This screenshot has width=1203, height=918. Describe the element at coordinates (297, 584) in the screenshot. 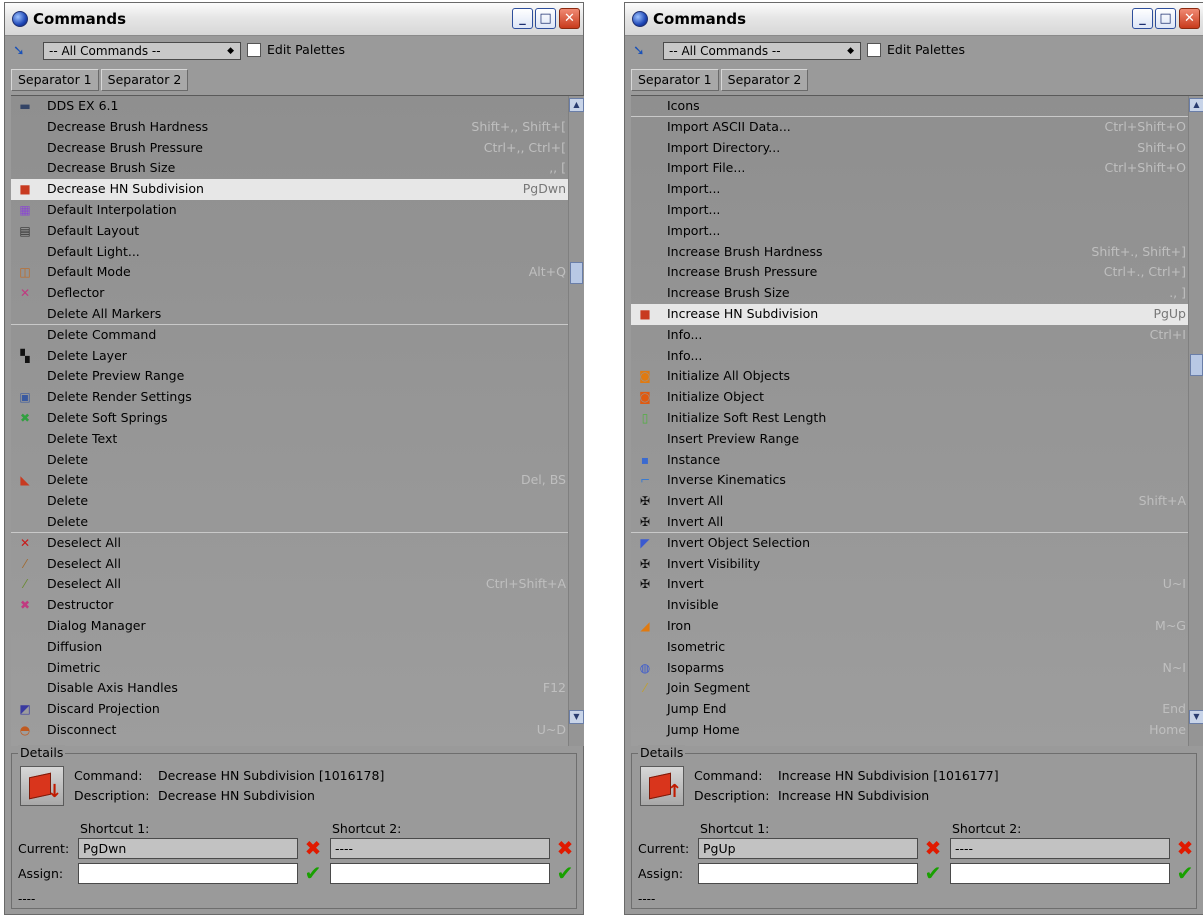

I see `command-row: ⁄ Deselect All Ctrl+Shift+A` at that location.